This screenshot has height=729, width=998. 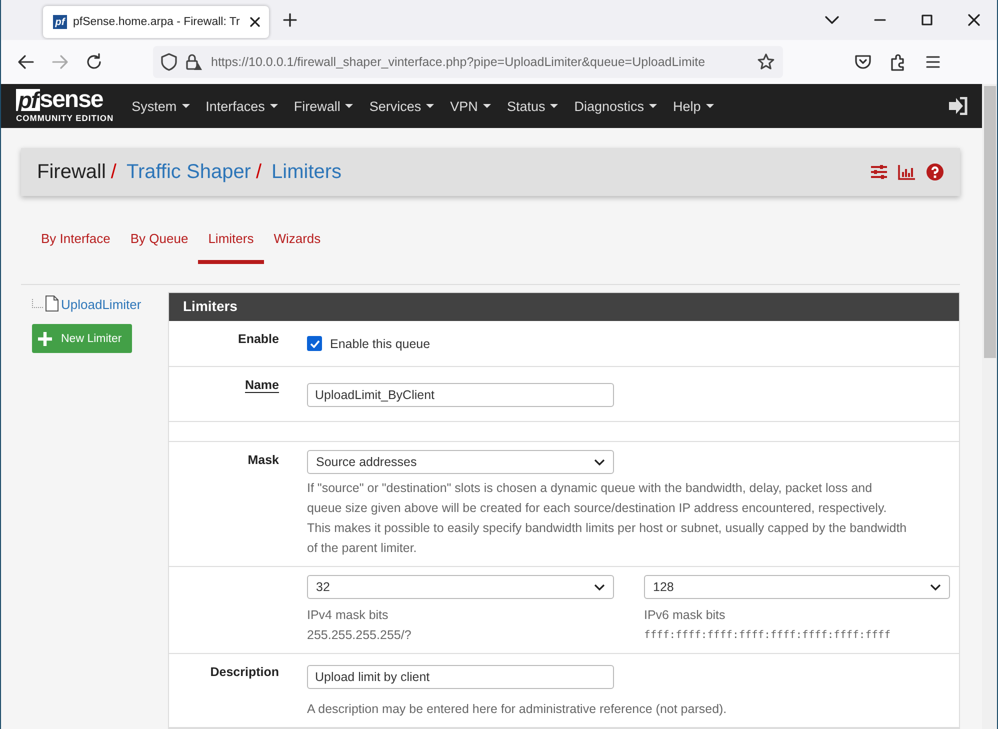 I want to click on help-text: IPv4 mask bits, so click(x=348, y=615).